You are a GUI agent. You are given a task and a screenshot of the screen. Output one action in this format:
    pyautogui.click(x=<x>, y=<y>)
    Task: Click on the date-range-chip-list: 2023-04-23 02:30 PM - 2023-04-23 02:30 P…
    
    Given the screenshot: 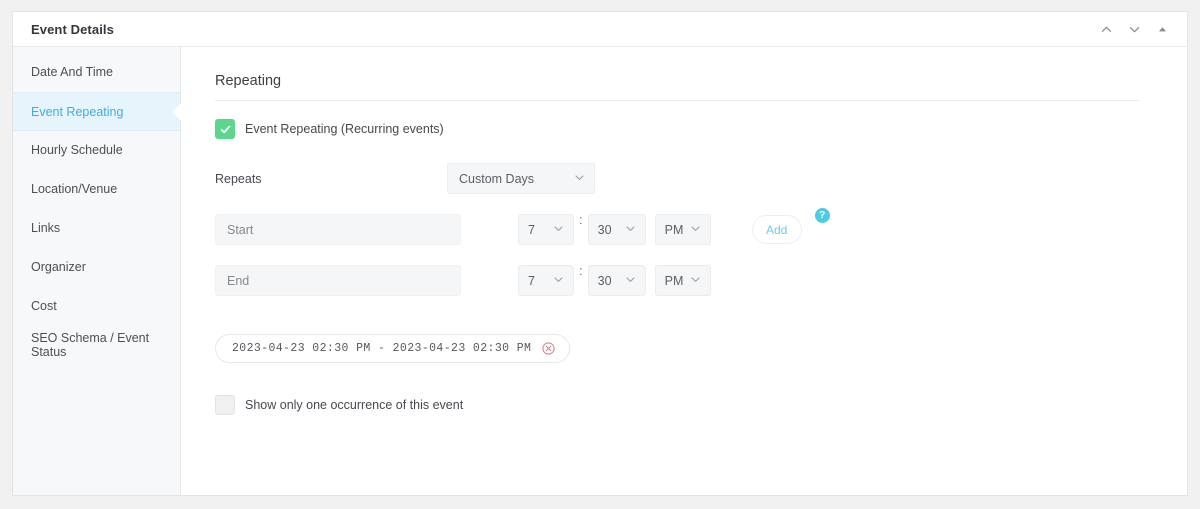 What is the action you would take?
    pyautogui.click(x=690, y=348)
    